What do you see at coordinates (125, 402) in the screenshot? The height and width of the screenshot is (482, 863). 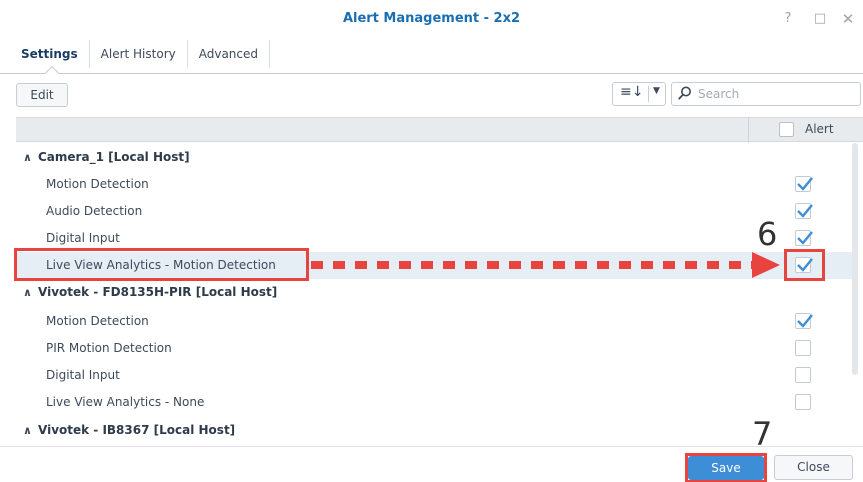 I see `row-label: Live View Analytics - None` at bounding box center [125, 402].